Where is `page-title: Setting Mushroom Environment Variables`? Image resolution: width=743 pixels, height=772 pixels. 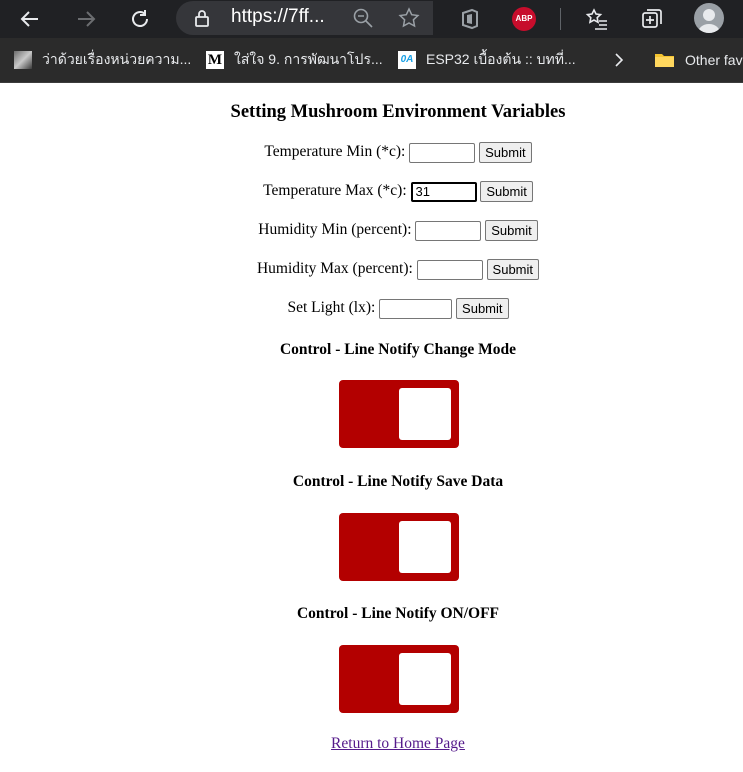
page-title: Setting Mushroom Environment Variables is located at coordinates (398, 112).